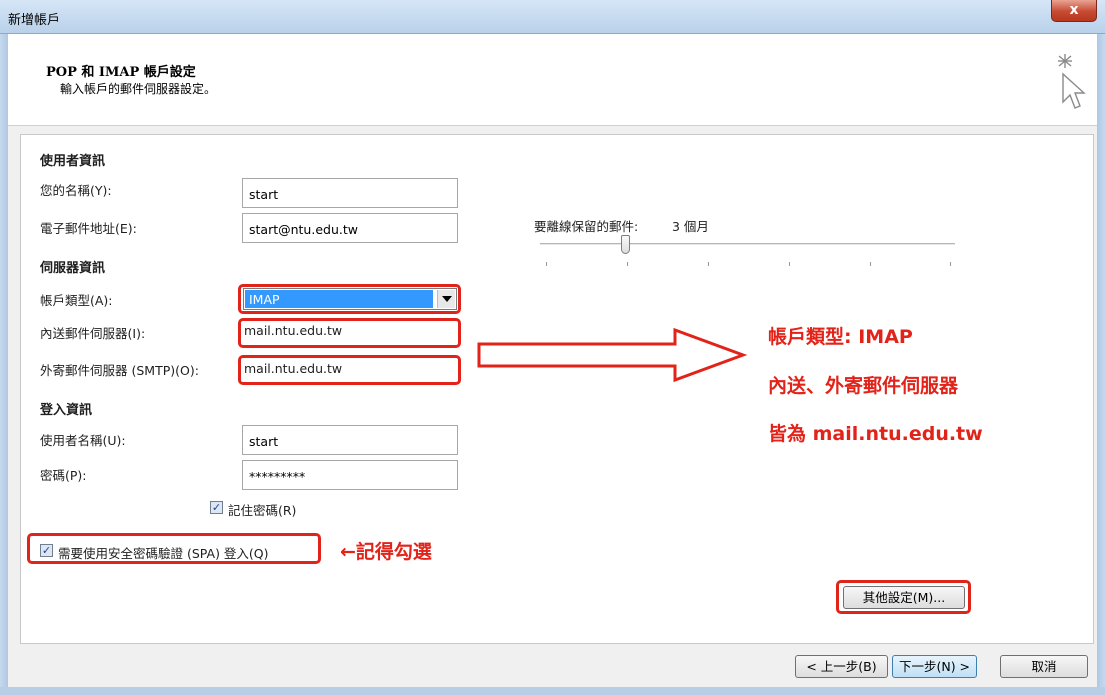  I want to click on right-arrow-icon, so click(612, 355).